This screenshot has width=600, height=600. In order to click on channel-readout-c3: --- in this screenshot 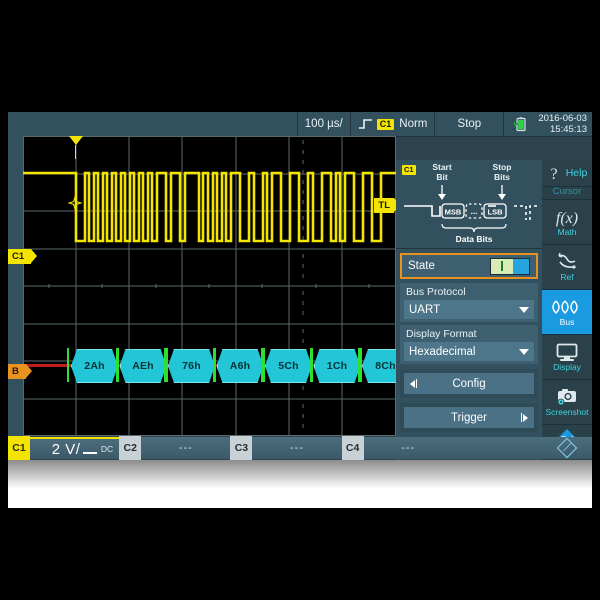, I will do `click(297, 448)`.